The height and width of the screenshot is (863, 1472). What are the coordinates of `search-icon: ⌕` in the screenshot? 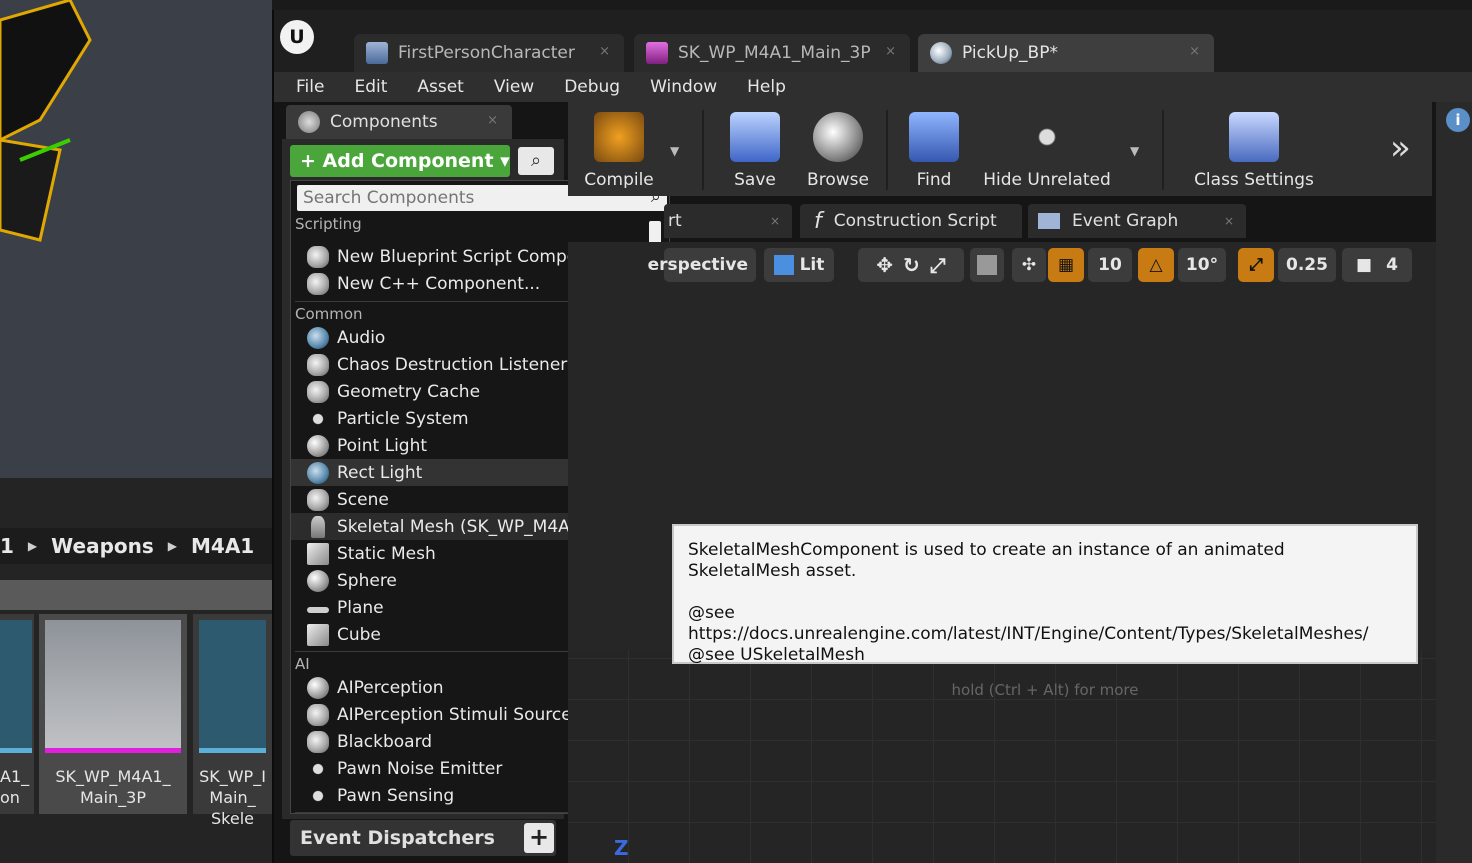 It's located at (536, 161).